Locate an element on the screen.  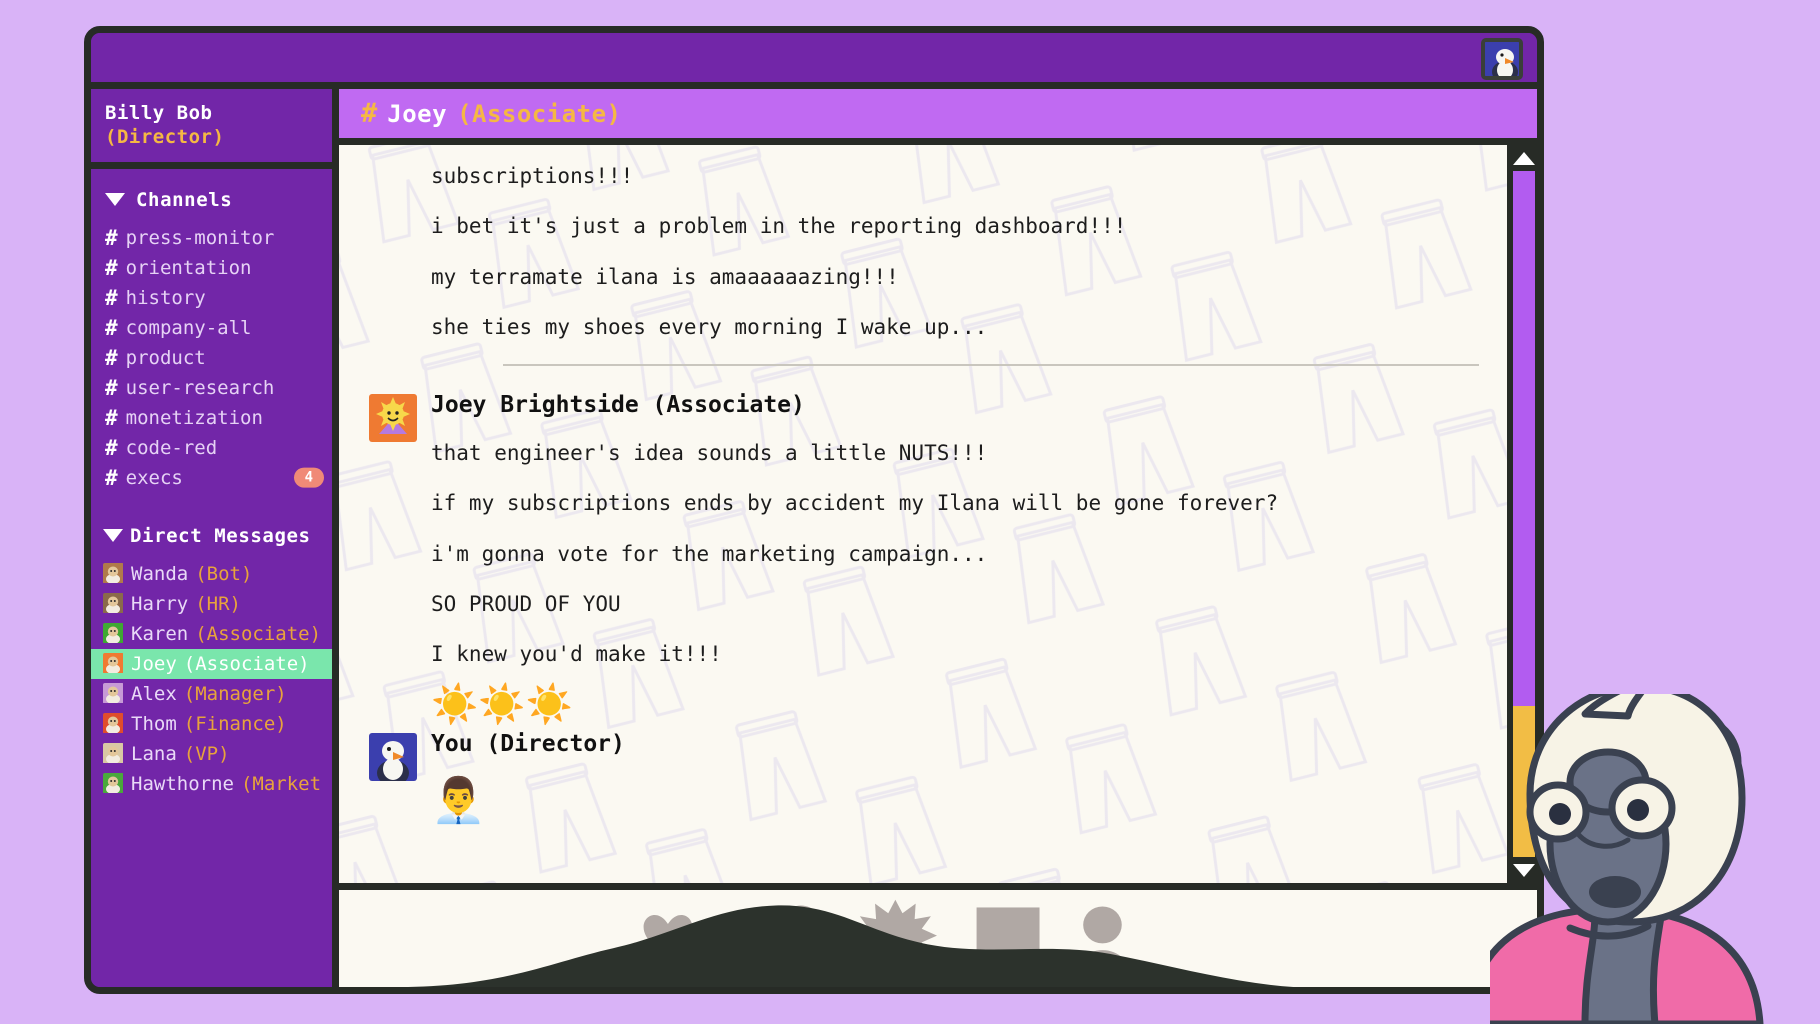
harry-avatar-icon is located at coordinates (113, 604).